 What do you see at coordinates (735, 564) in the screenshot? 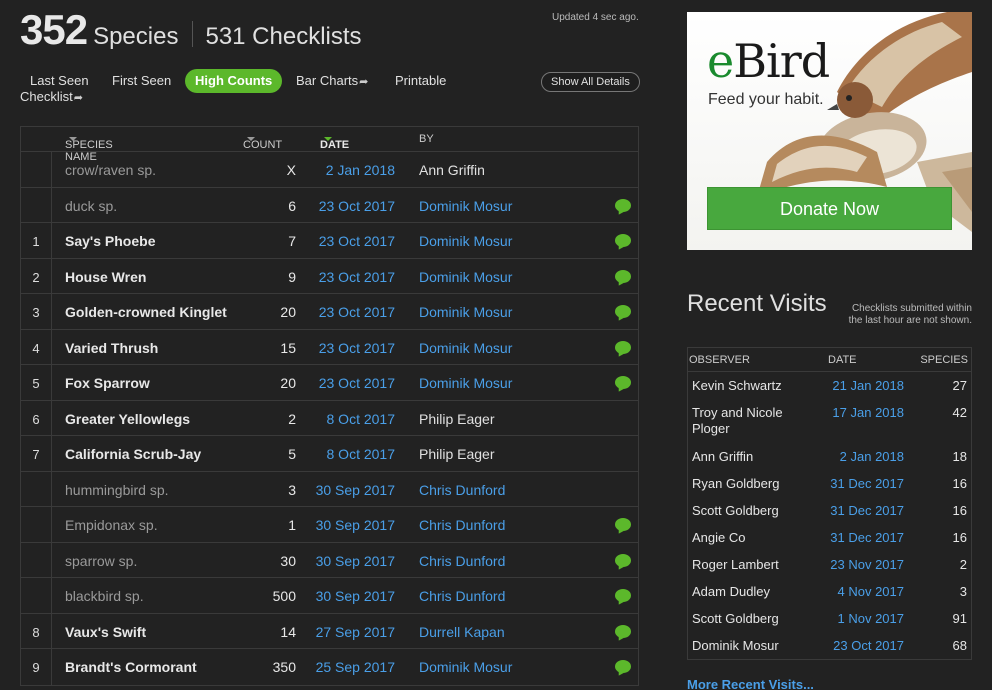
I see `visit-observer: Roger Lambert` at bounding box center [735, 564].